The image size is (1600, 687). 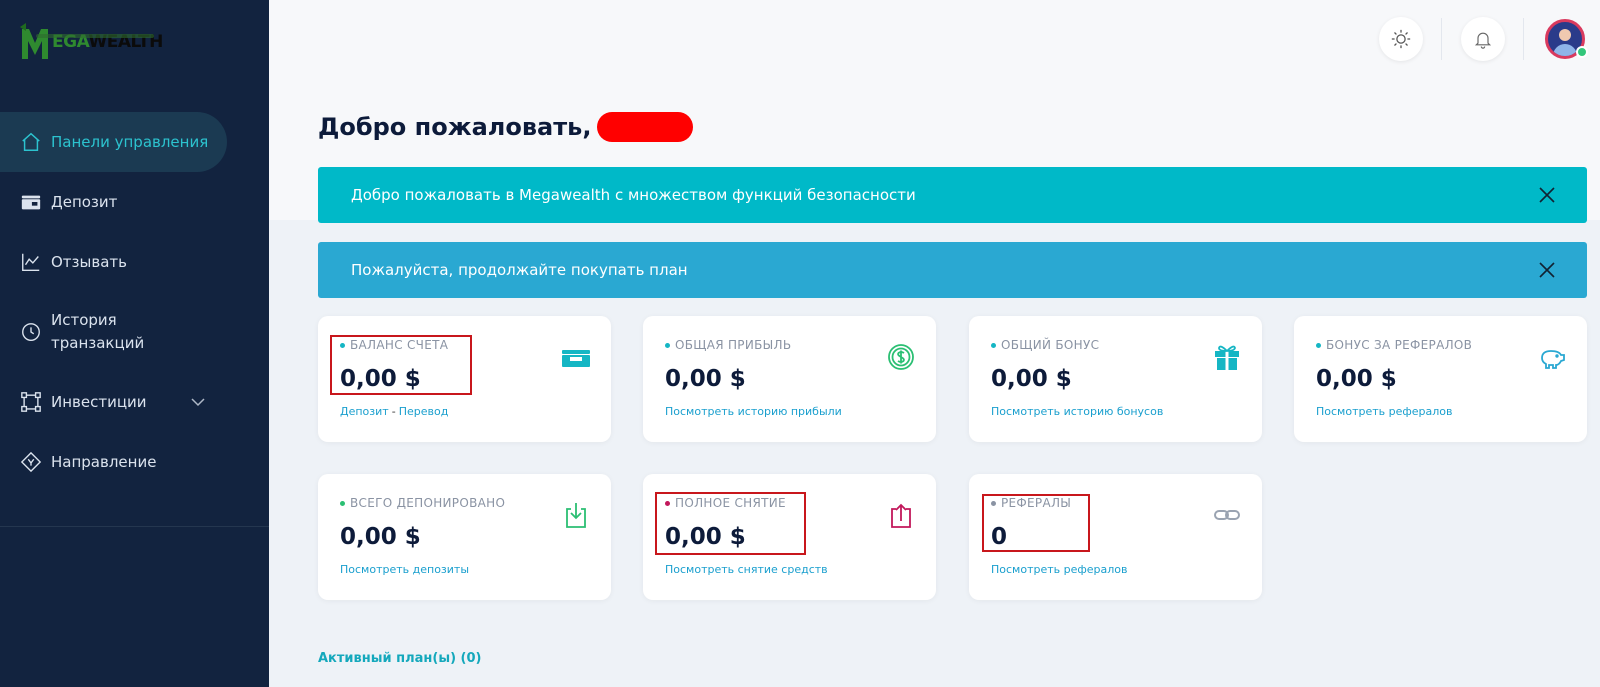 What do you see at coordinates (901, 357) in the screenshot?
I see `dollar-circle-icon` at bounding box center [901, 357].